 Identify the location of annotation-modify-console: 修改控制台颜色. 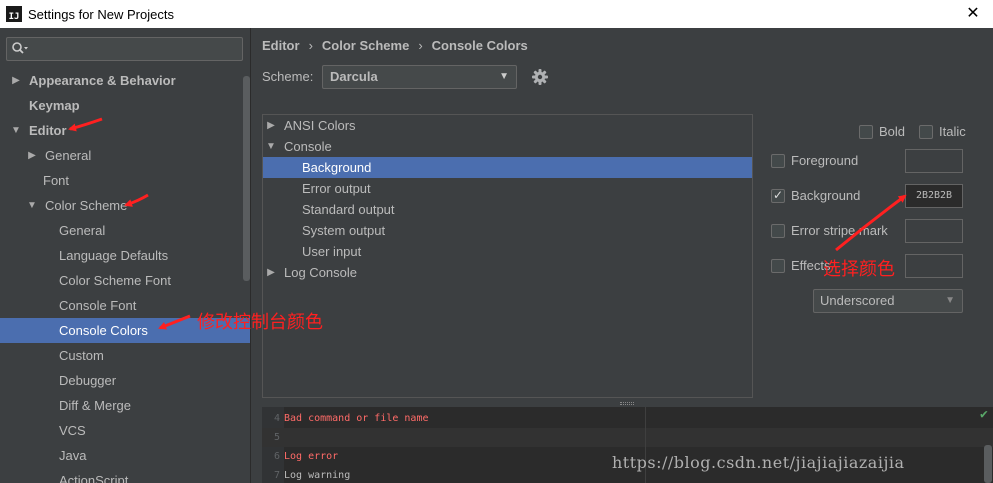
(260, 322).